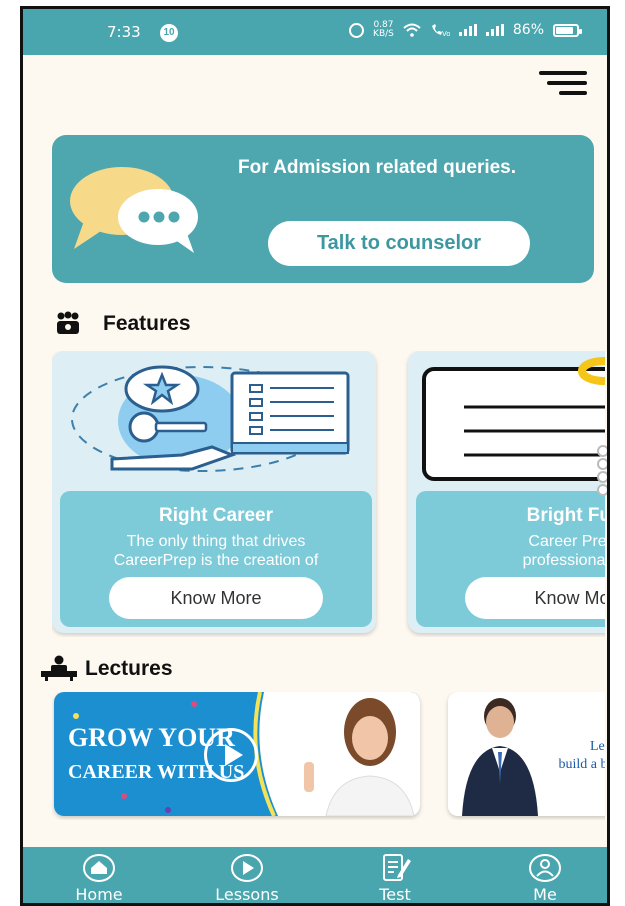  I want to click on teacher-desk-icon, so click(59, 668).